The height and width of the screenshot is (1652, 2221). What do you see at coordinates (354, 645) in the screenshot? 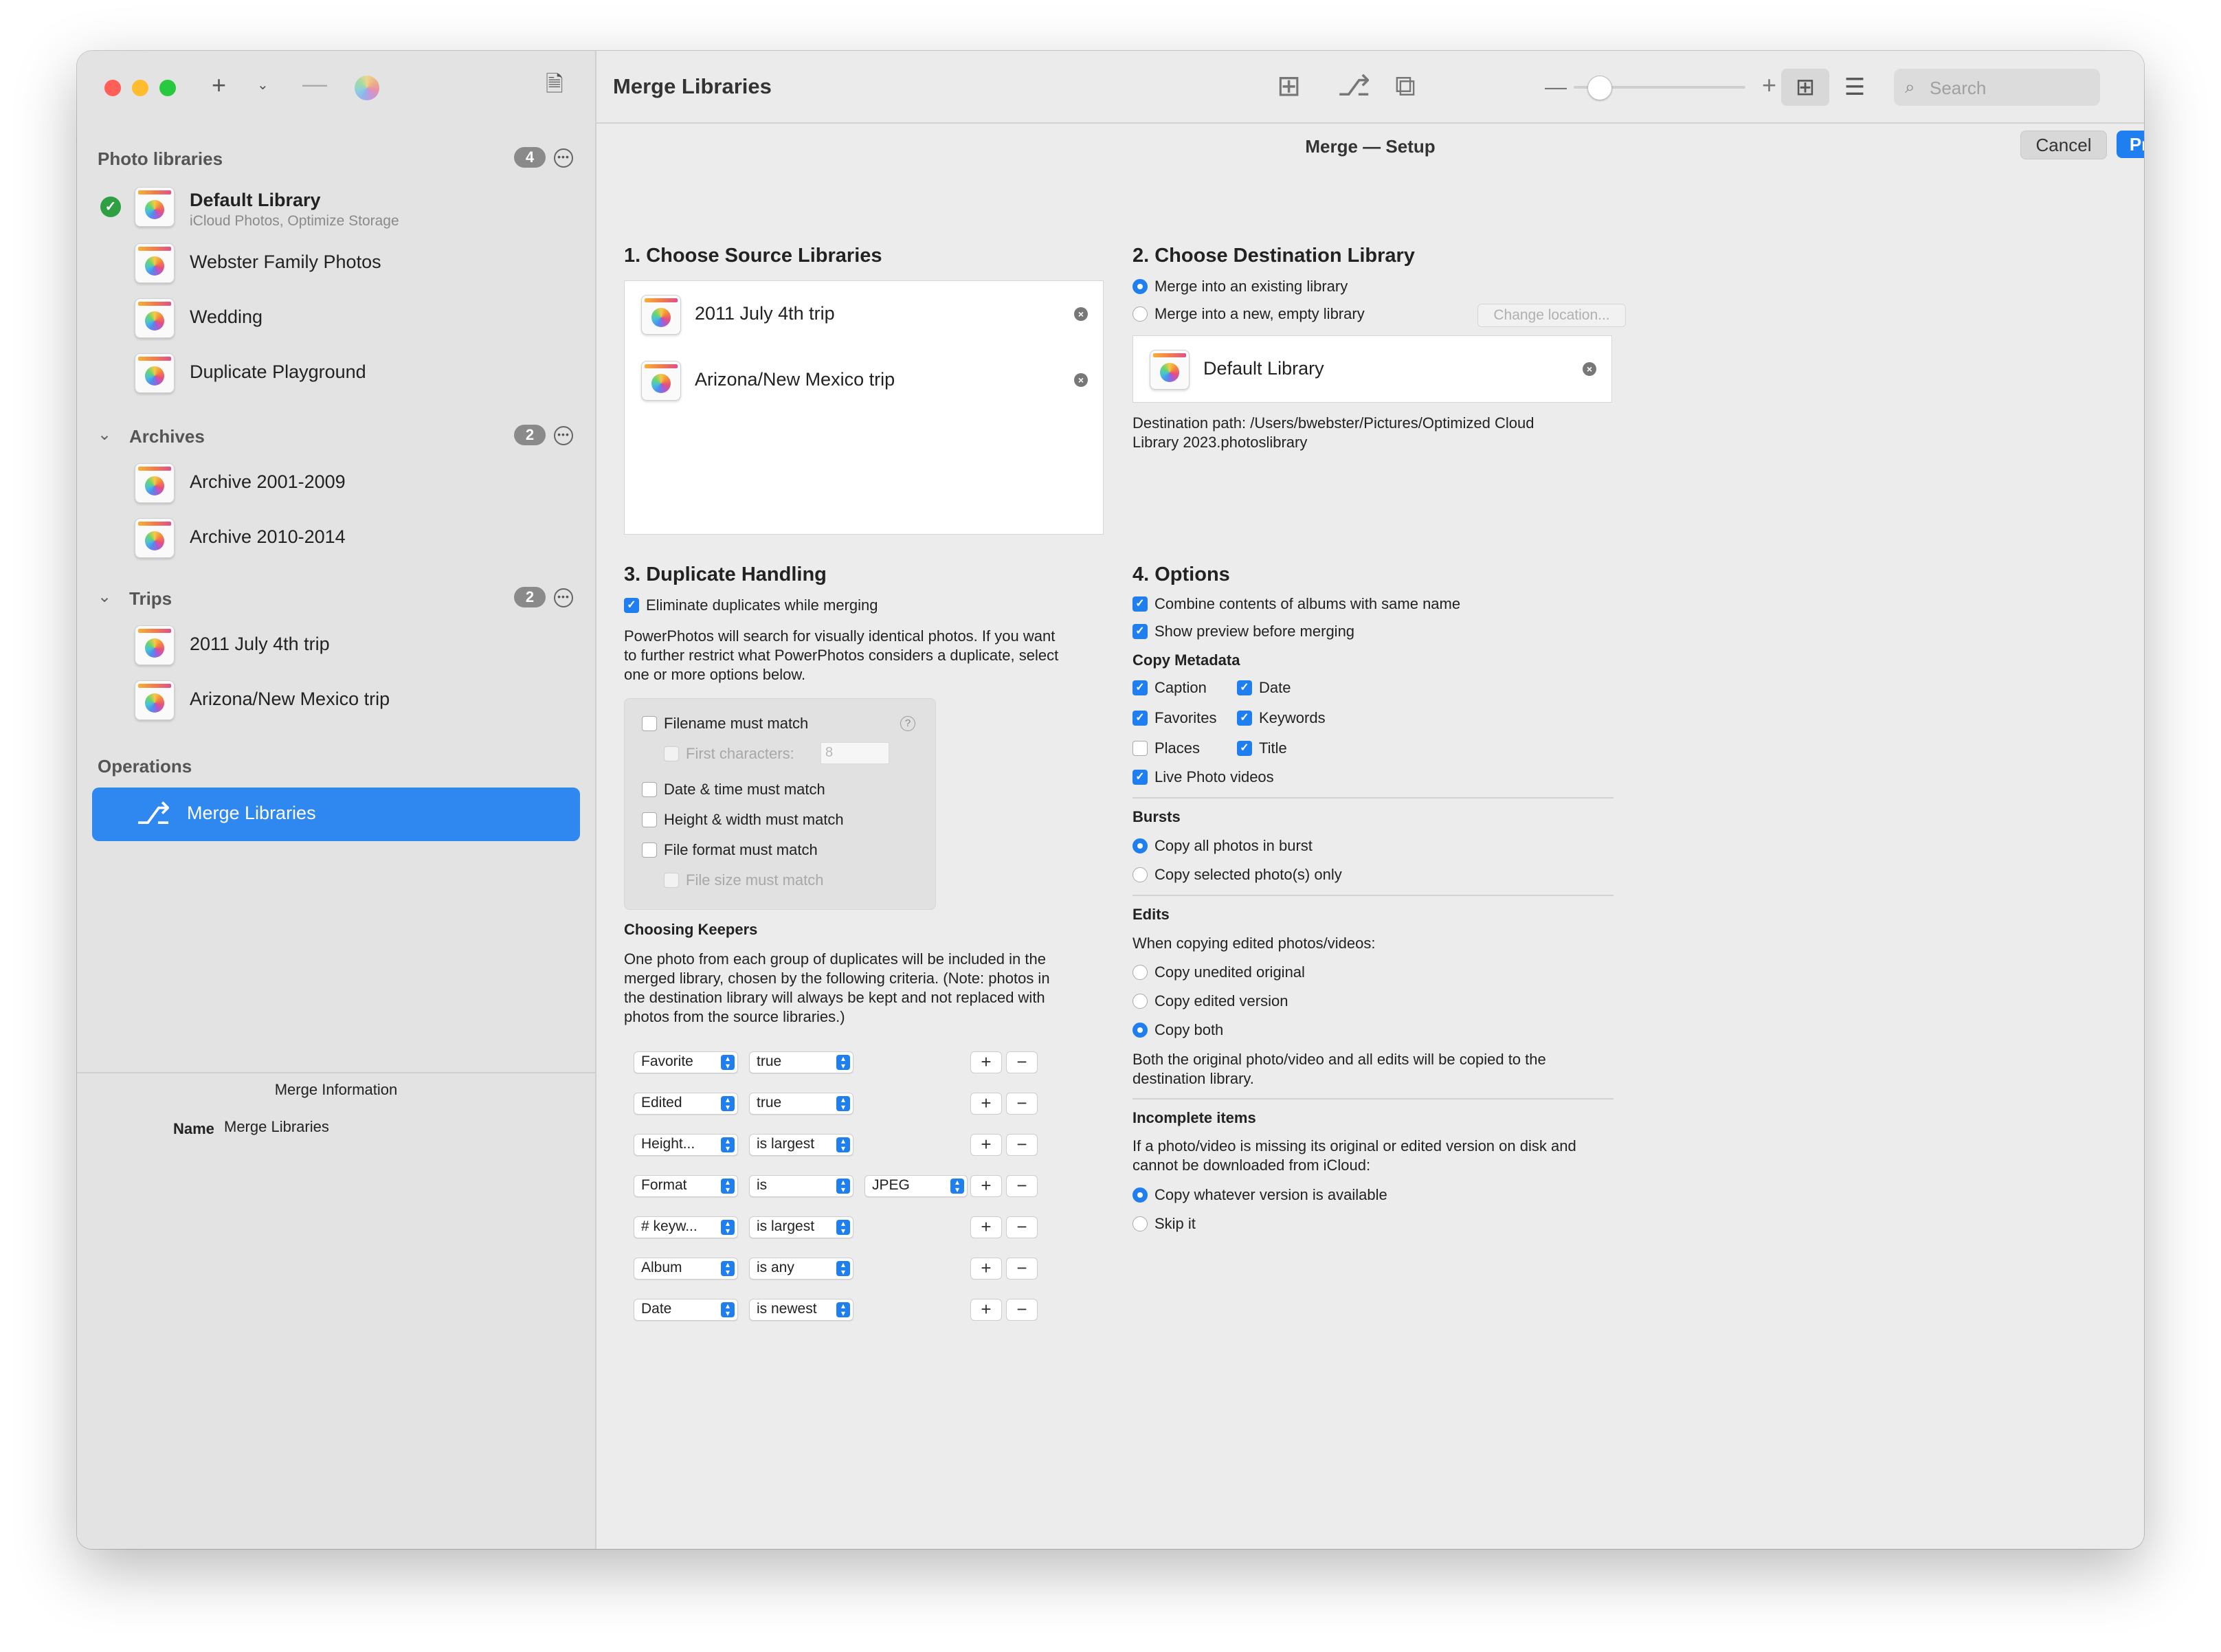
I see `sidebar-item-2011-july-4th-trip: 2011 July 4th trip` at bounding box center [354, 645].